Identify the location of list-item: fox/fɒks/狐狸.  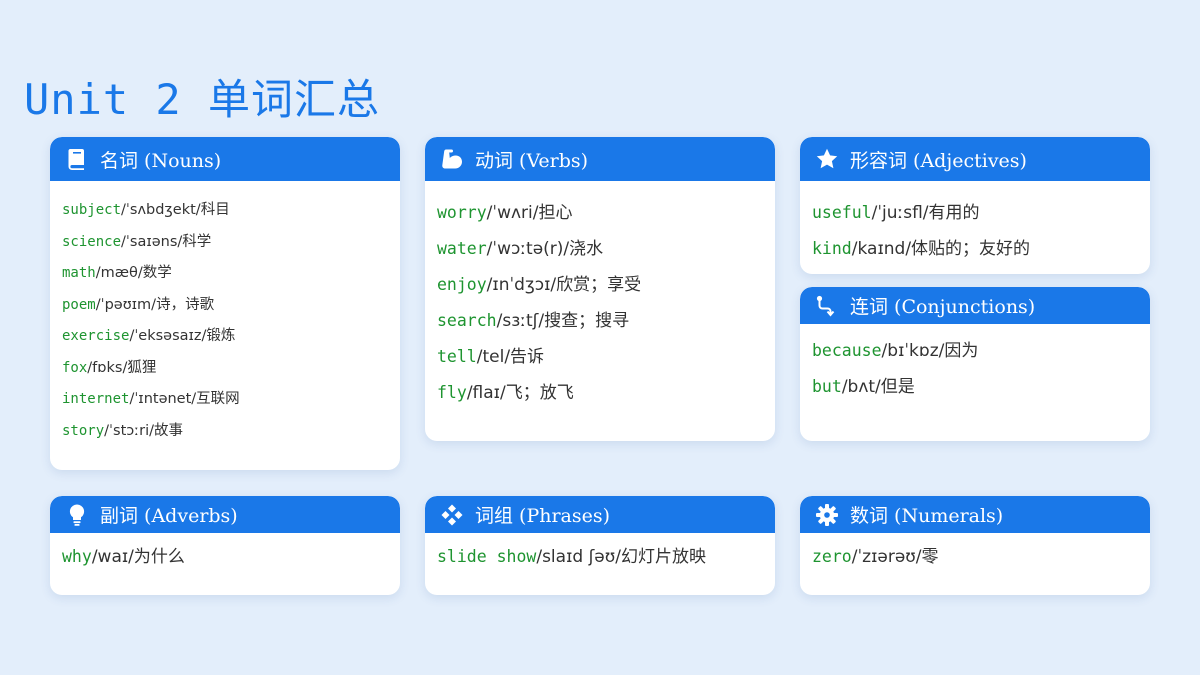
(225, 369).